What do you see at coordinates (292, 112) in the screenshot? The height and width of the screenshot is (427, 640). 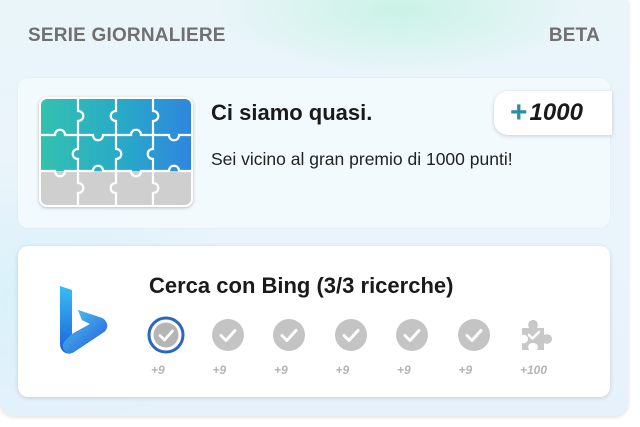 I see `bonus-card-title: Ci siamo quasi.` at bounding box center [292, 112].